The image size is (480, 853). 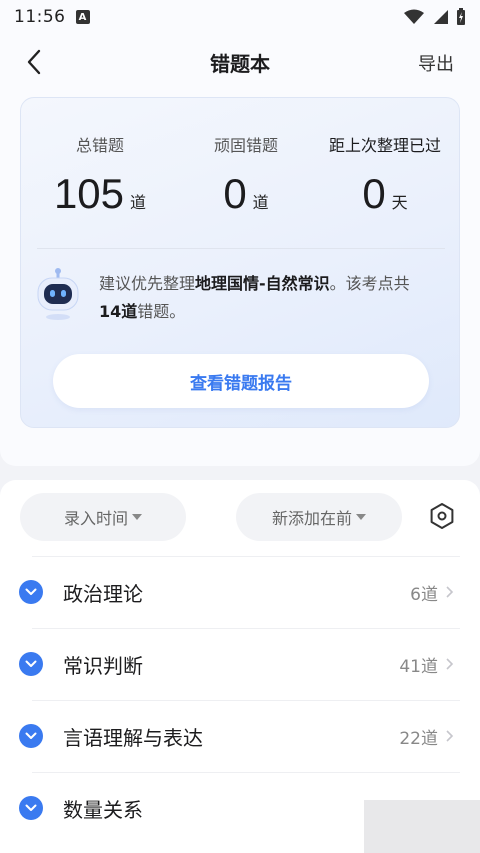 What do you see at coordinates (311, 518) in the screenshot?
I see `filter-order-label: 新添加在前` at bounding box center [311, 518].